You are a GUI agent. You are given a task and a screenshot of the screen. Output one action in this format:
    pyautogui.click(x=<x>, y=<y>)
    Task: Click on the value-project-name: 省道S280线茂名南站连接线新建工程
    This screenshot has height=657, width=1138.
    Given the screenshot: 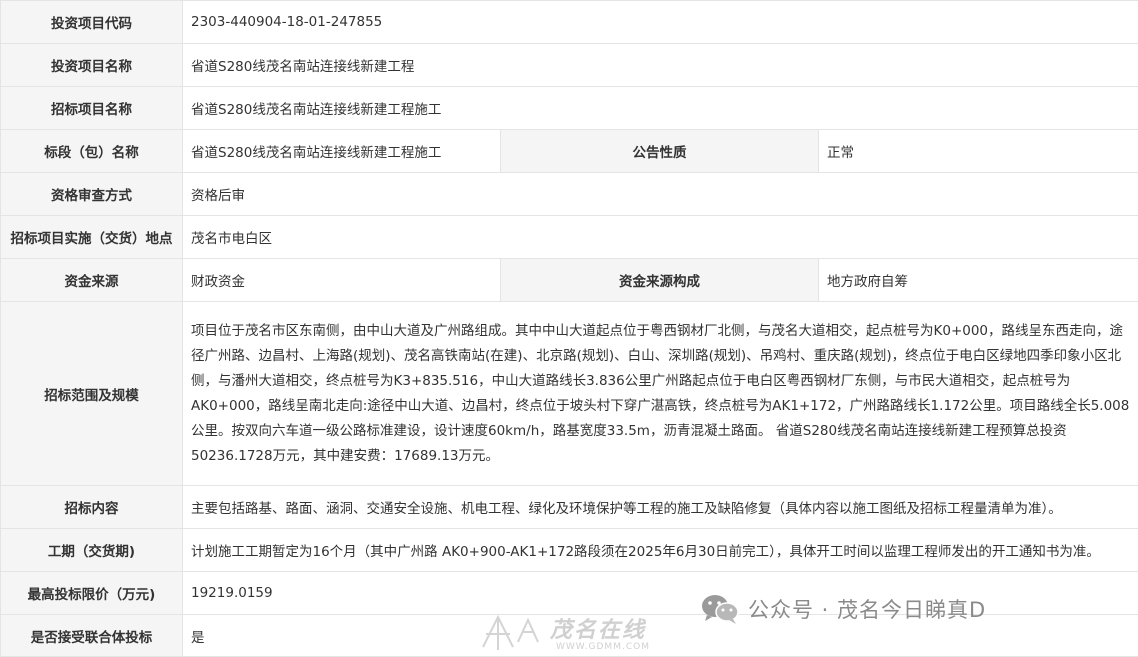 What is the action you would take?
    pyautogui.click(x=659, y=65)
    